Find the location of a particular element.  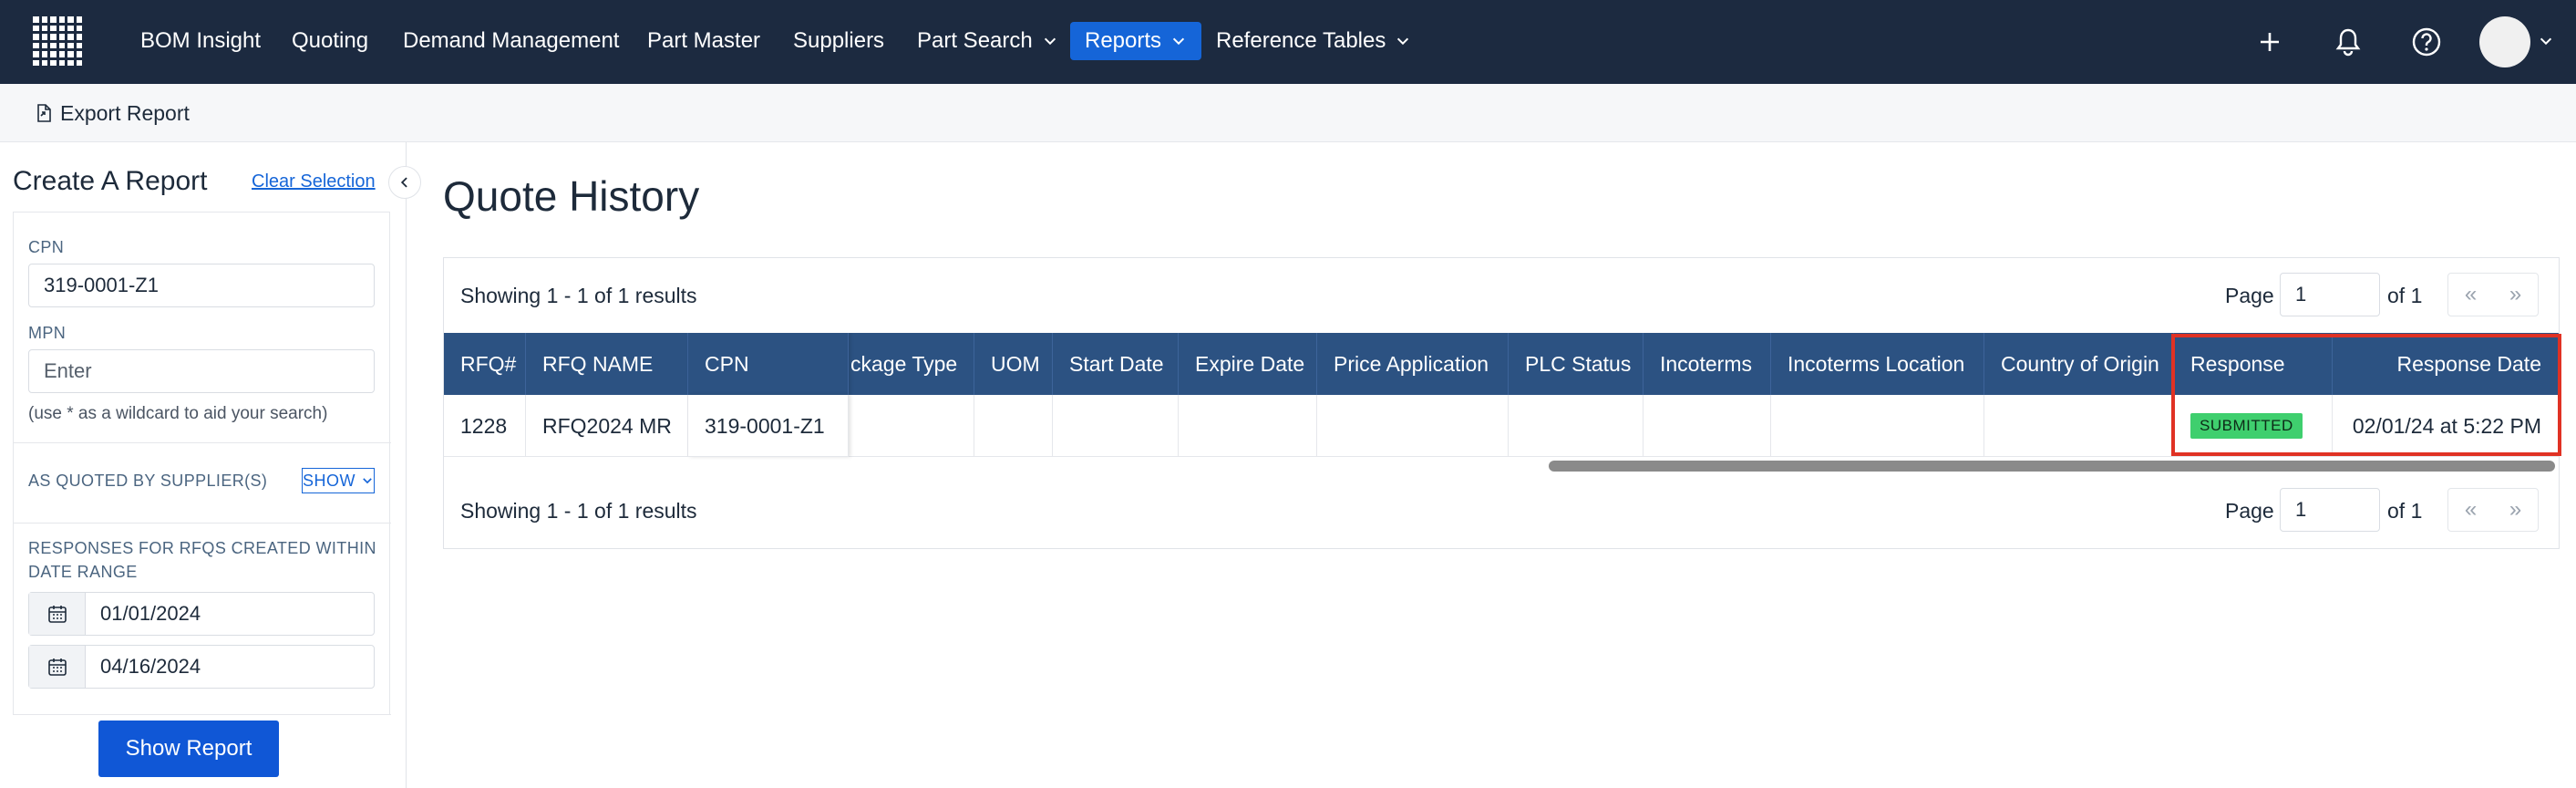

cell-start-date is located at coordinates (1116, 426).